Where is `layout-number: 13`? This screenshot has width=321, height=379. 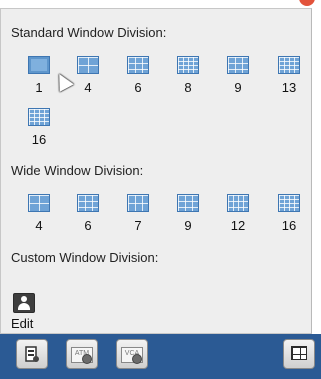 layout-number: 13 is located at coordinates (289, 87).